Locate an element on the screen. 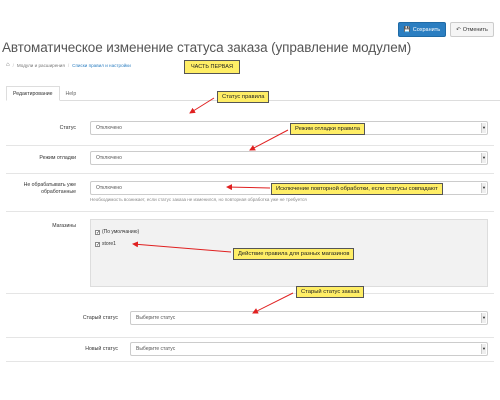 This screenshot has width=500, height=400. arrow-debug-mode is located at coordinates (269, 140).